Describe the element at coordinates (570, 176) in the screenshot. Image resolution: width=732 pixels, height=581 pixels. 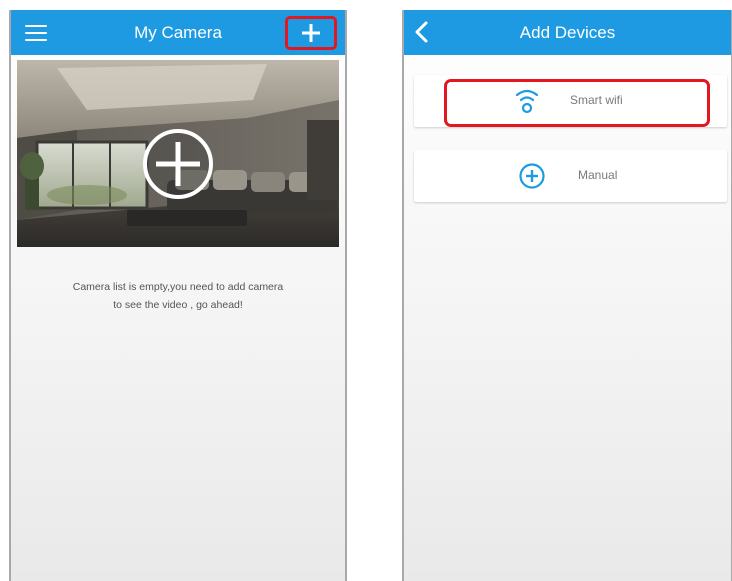
I see `manual-option: Manual` at that location.